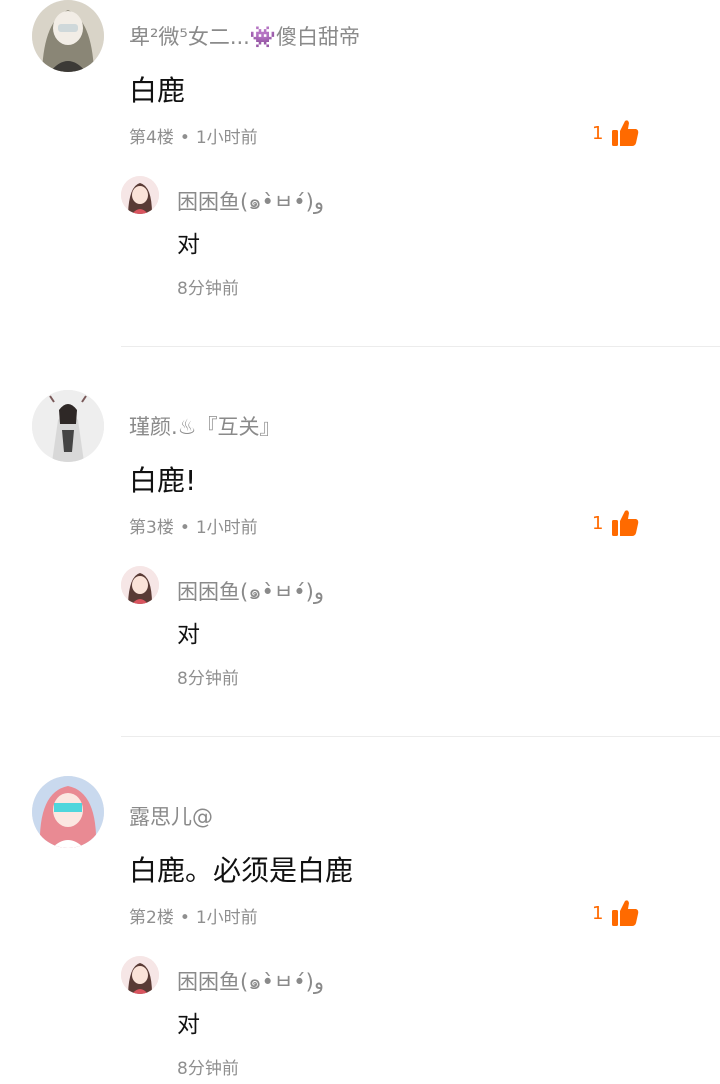  What do you see at coordinates (244, 36) in the screenshot?
I see `comment-username: 卑²微⁵女二...👾傻白甜帝` at bounding box center [244, 36].